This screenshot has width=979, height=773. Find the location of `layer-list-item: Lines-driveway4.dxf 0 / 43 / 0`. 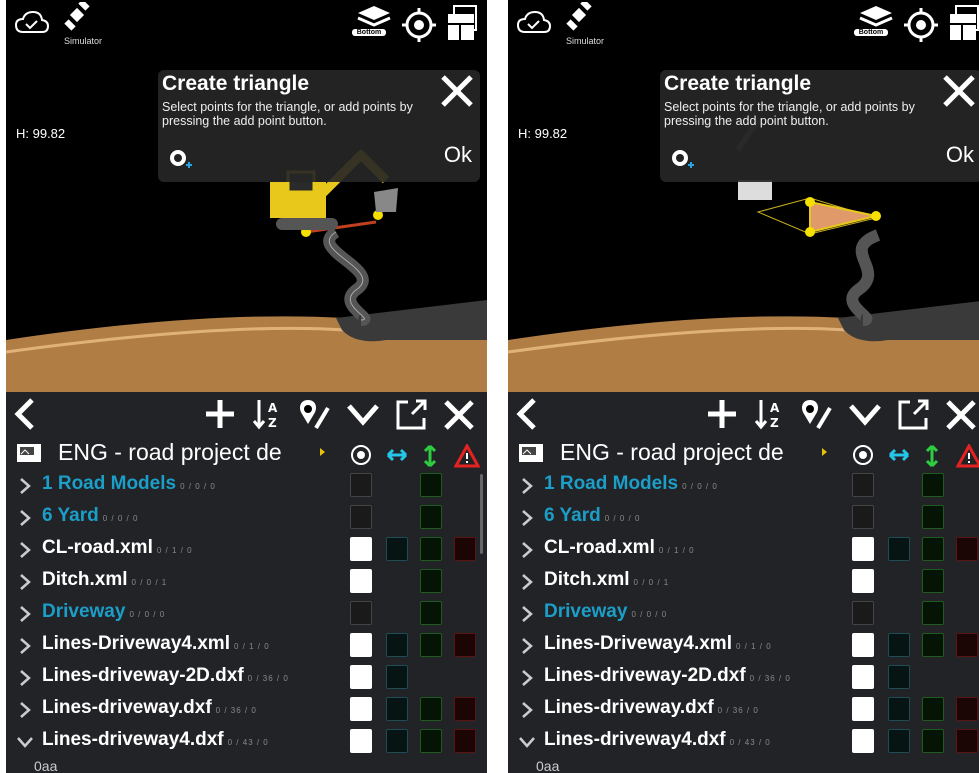

layer-list-item: Lines-driveway4.dxf 0 / 43 / 0 is located at coordinates (743, 742).